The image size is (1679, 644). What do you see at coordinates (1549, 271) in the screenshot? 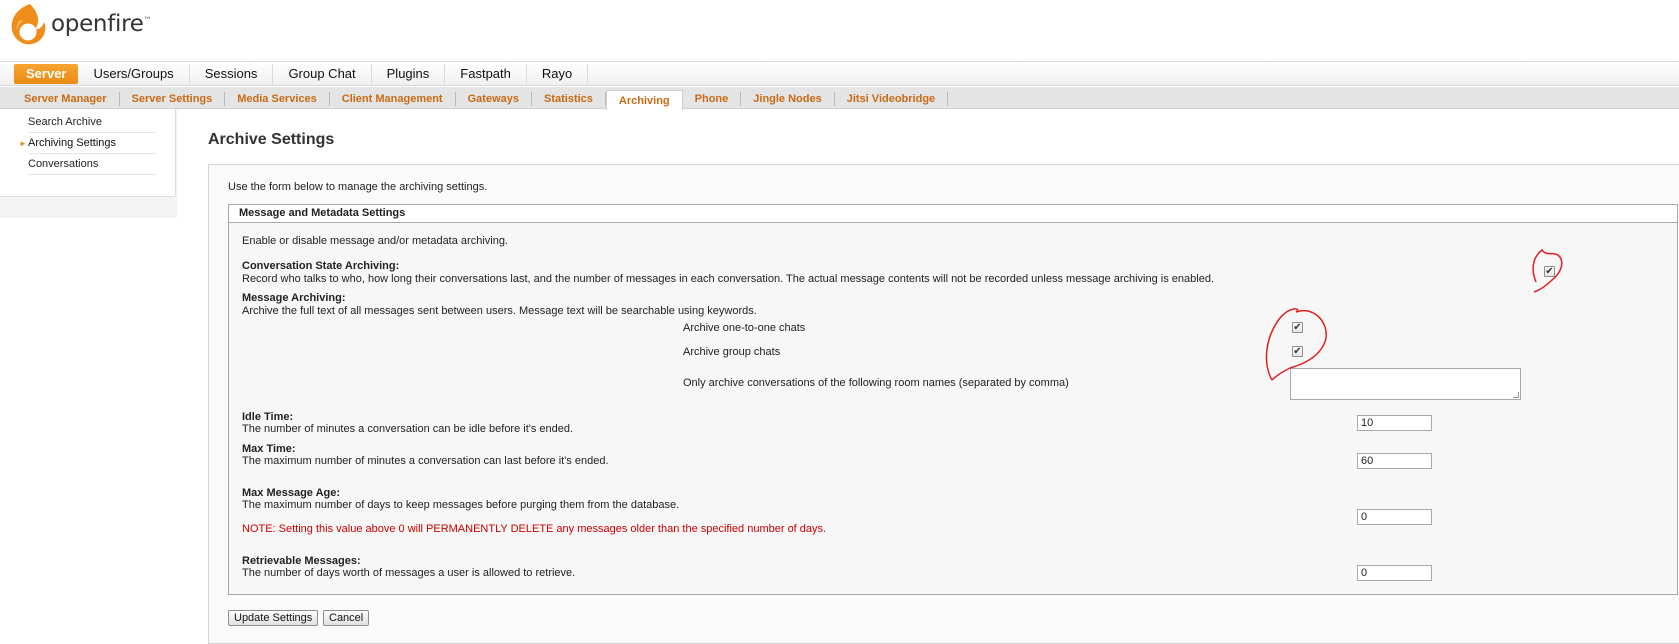
I see `conversation-state-checkbox: ✔` at bounding box center [1549, 271].